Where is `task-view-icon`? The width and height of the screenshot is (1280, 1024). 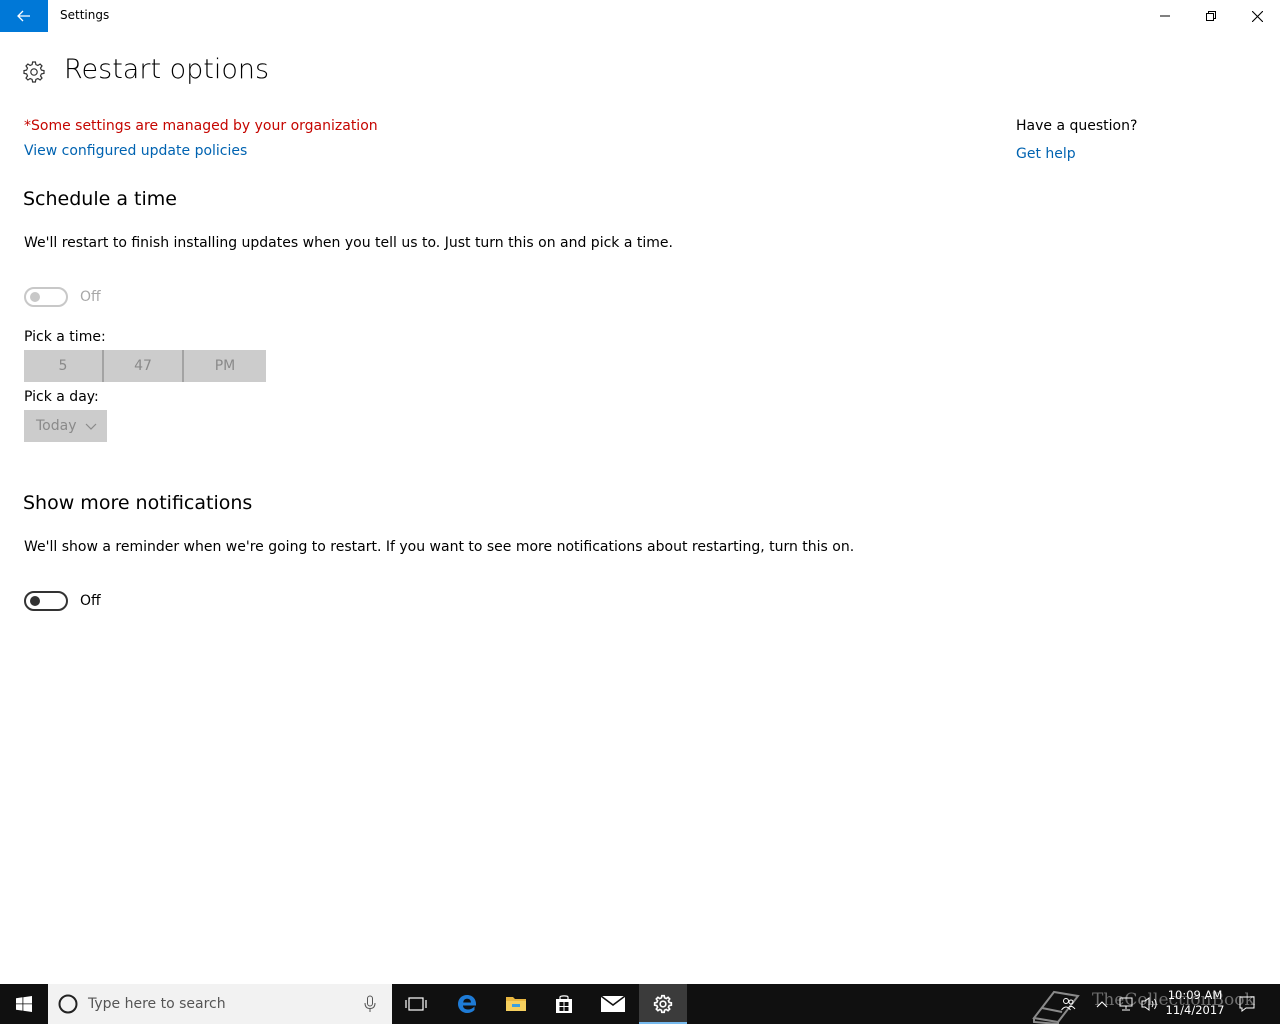 task-view-icon is located at coordinates (416, 1004).